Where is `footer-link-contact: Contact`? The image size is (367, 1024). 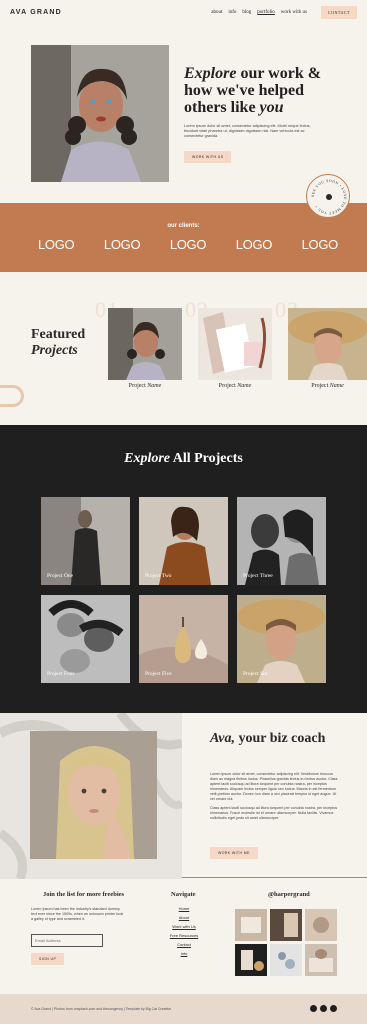
footer-link-contact: Contact is located at coordinates (184, 944).